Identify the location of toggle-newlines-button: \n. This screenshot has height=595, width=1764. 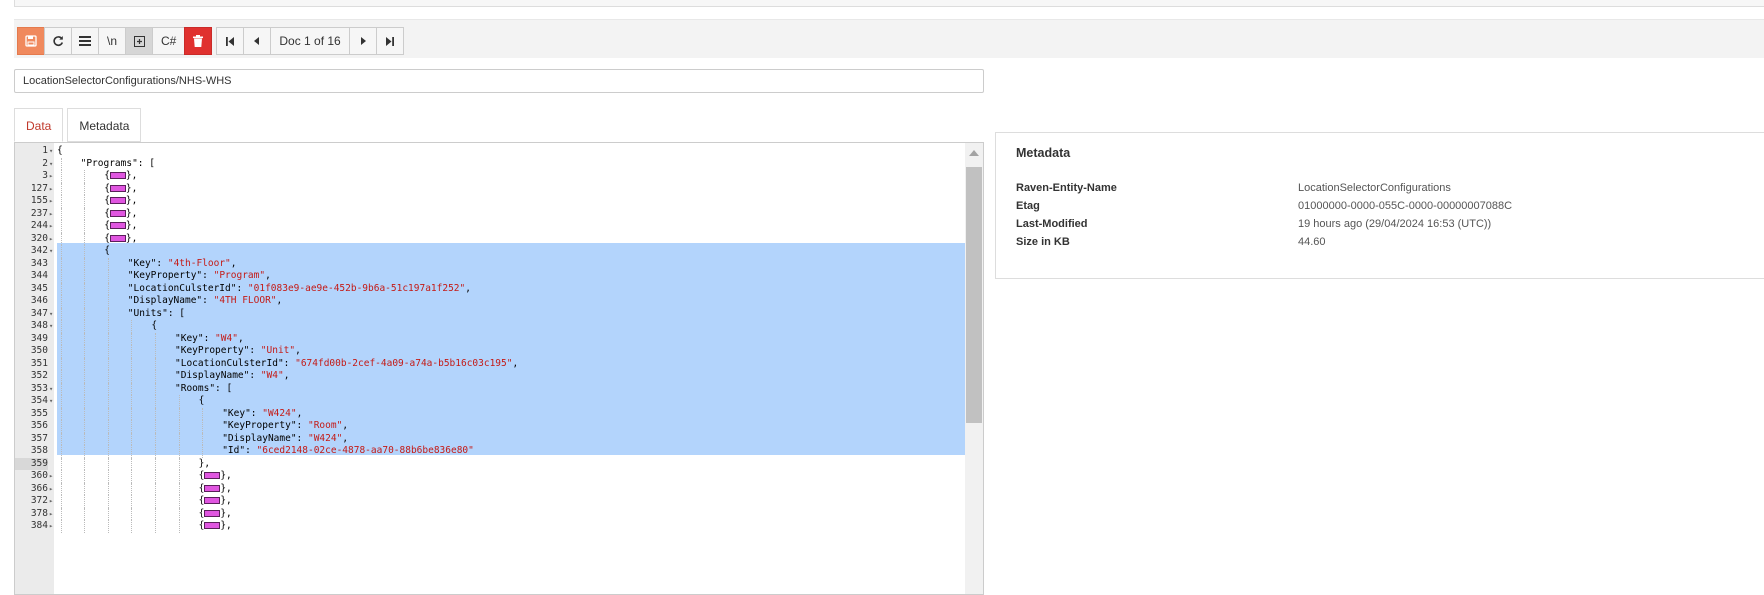
(112, 41).